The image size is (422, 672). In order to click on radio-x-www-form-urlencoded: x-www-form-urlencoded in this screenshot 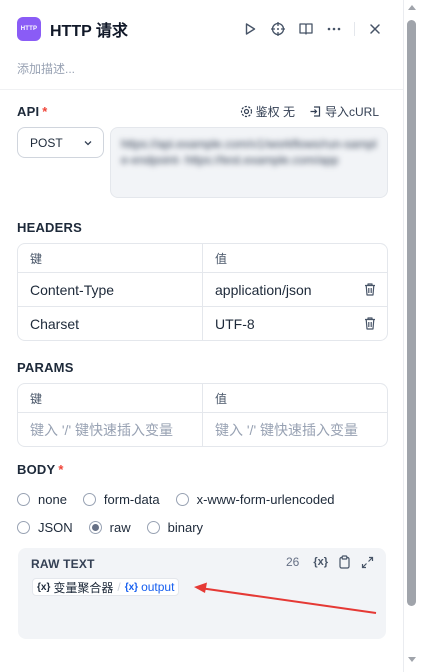, I will do `click(255, 499)`.